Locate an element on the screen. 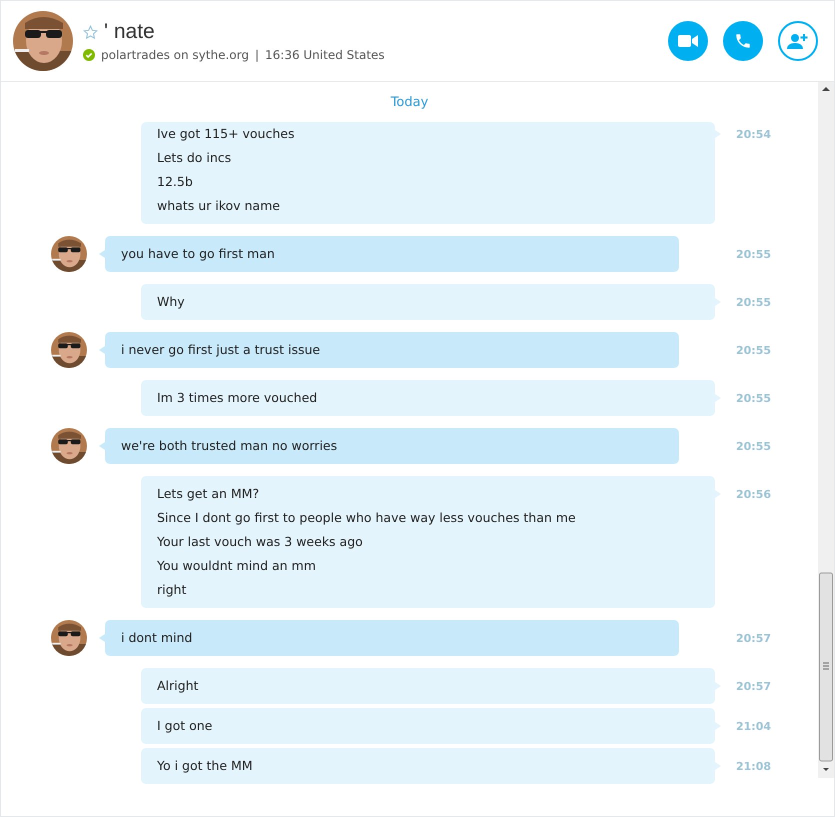 This screenshot has width=835, height=817. contact-name: ' nate is located at coordinates (129, 32).